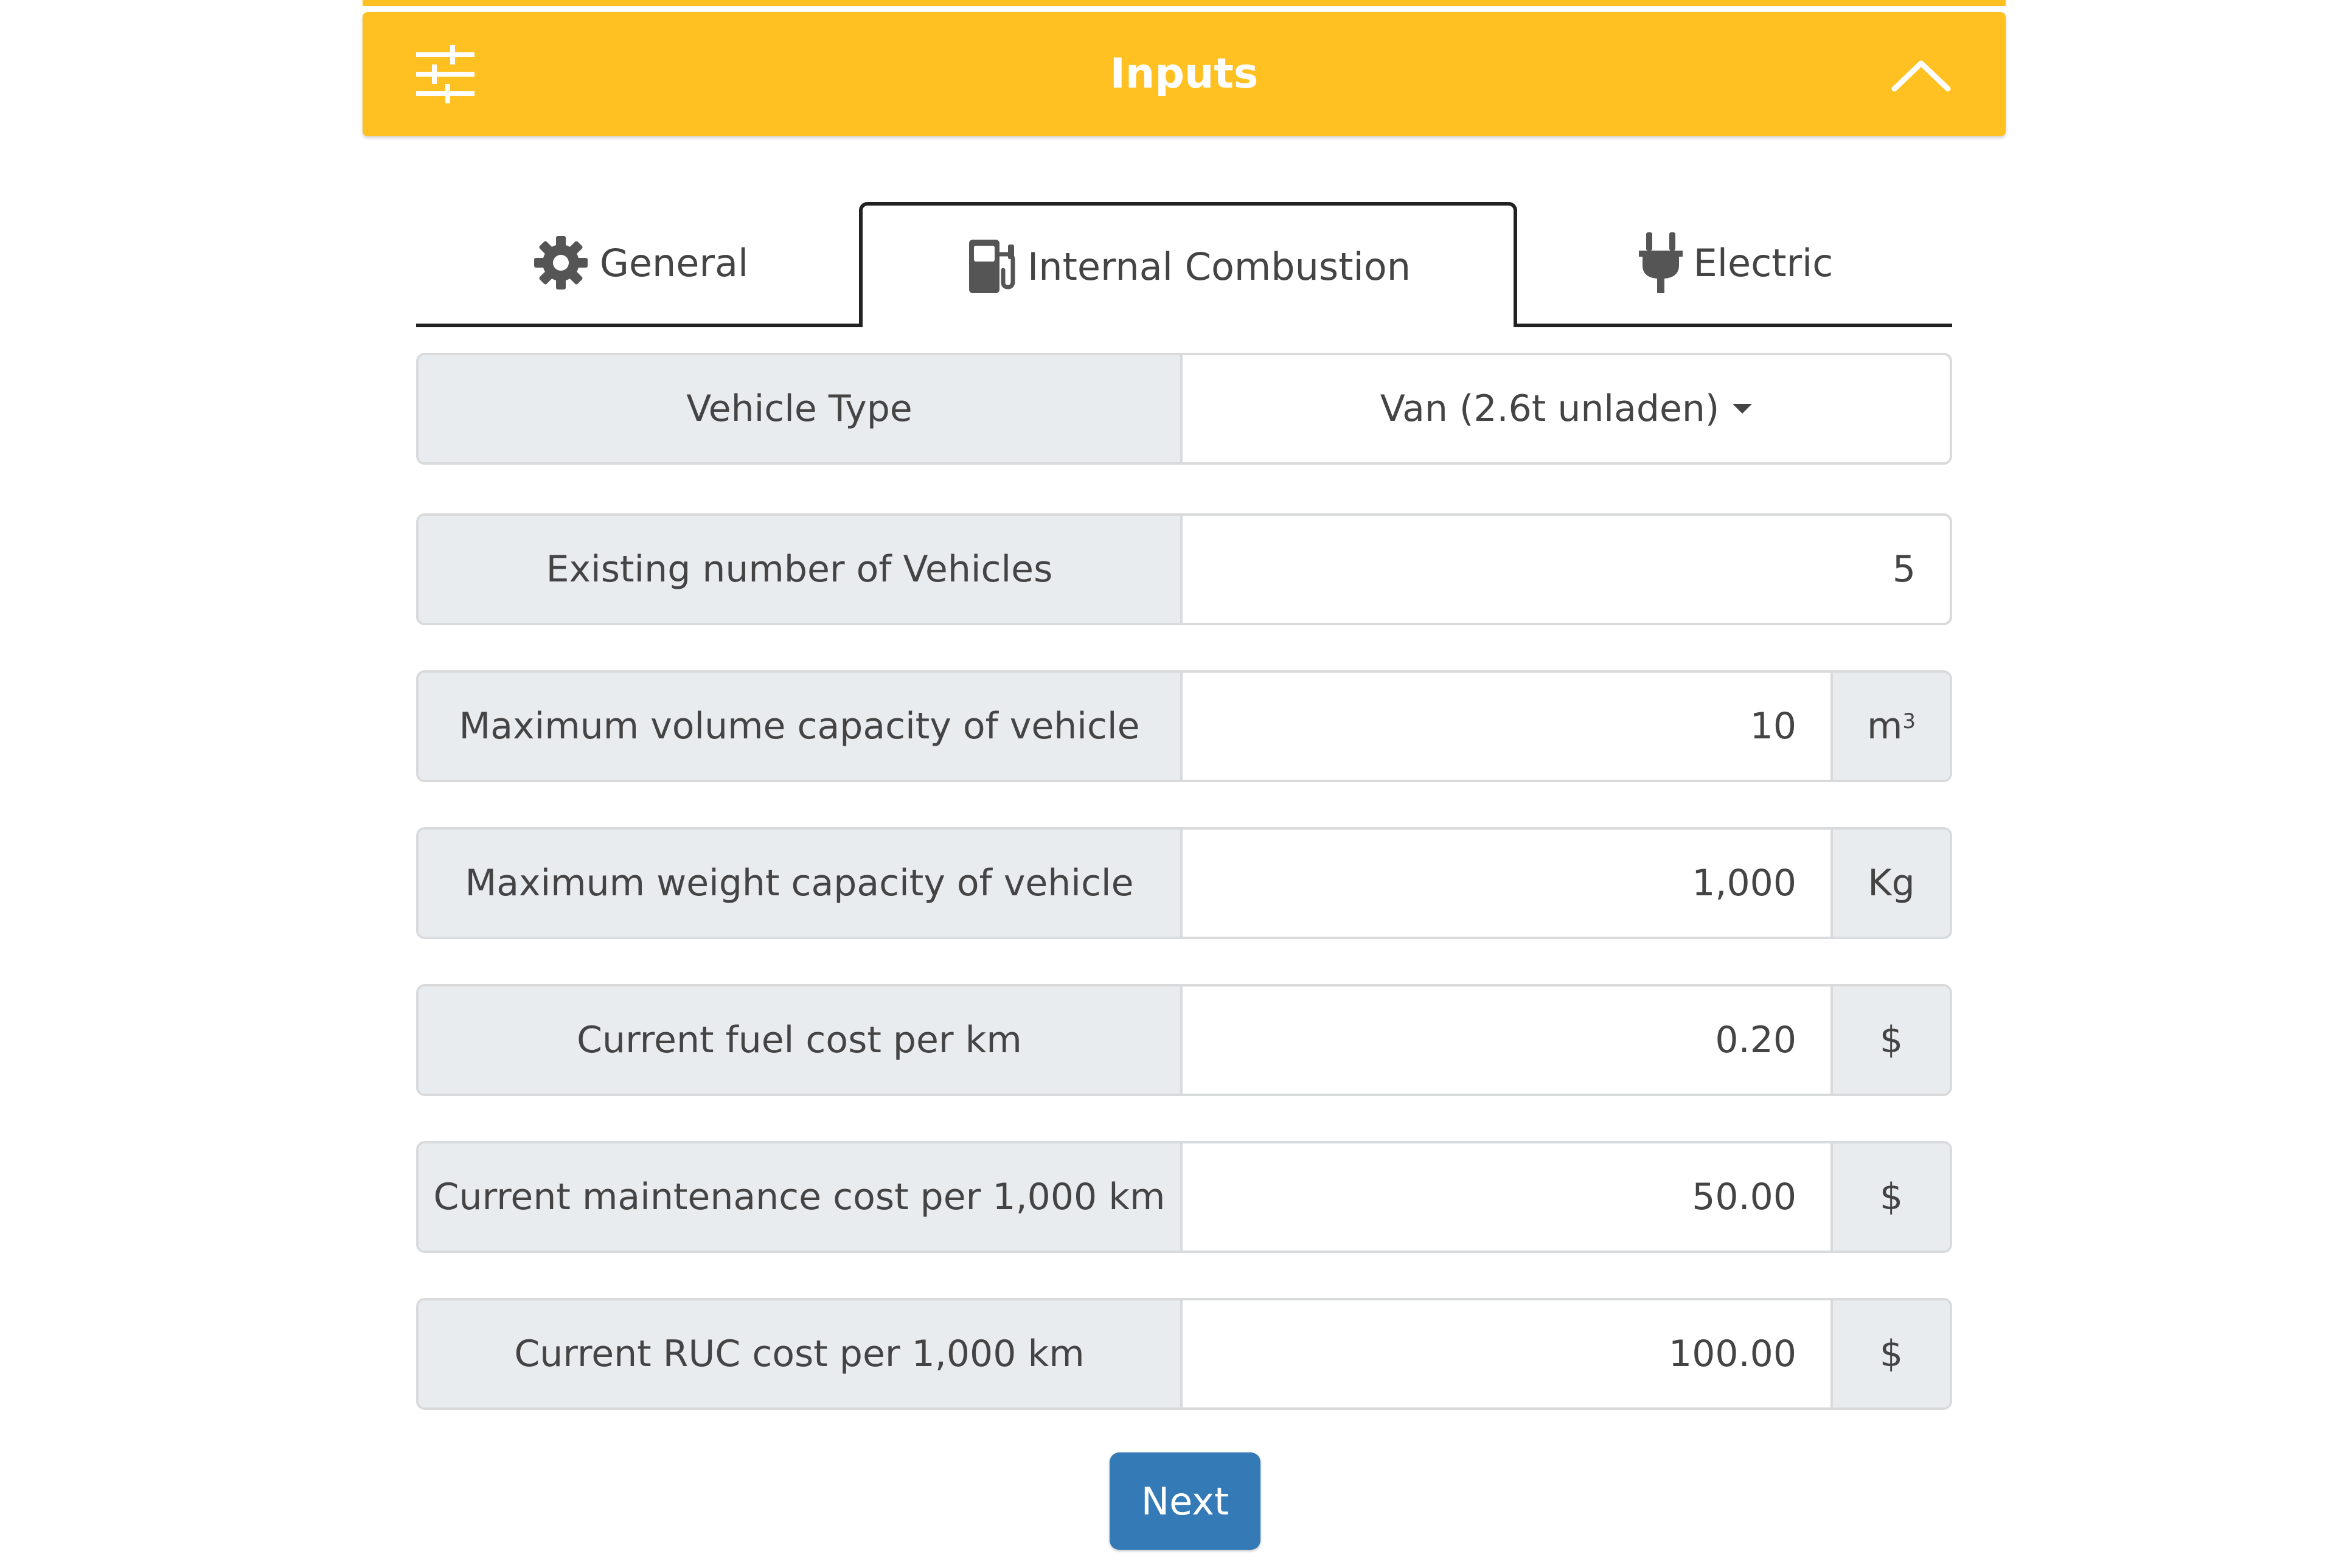 The width and height of the screenshot is (2350, 1568). What do you see at coordinates (1660, 262) in the screenshot?
I see `plug-icon` at bounding box center [1660, 262].